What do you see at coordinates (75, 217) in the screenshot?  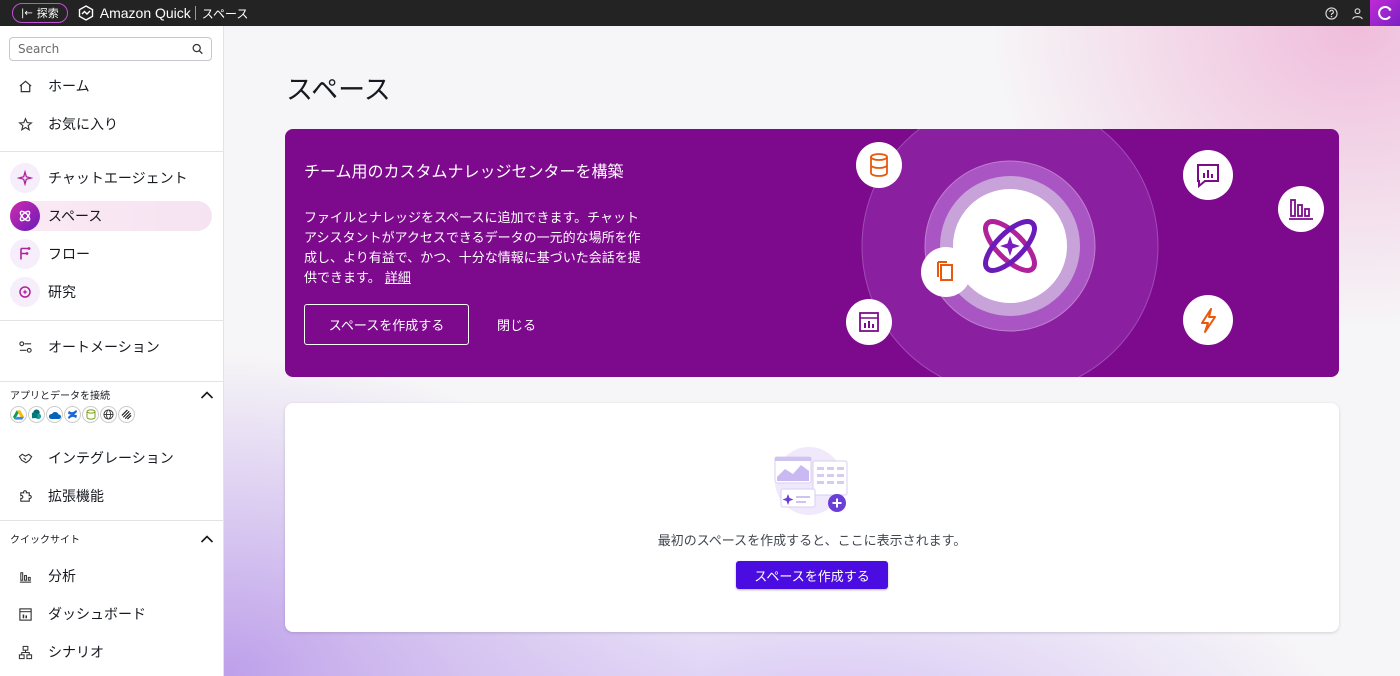 I see `sidebar-item-label: スペース` at bounding box center [75, 217].